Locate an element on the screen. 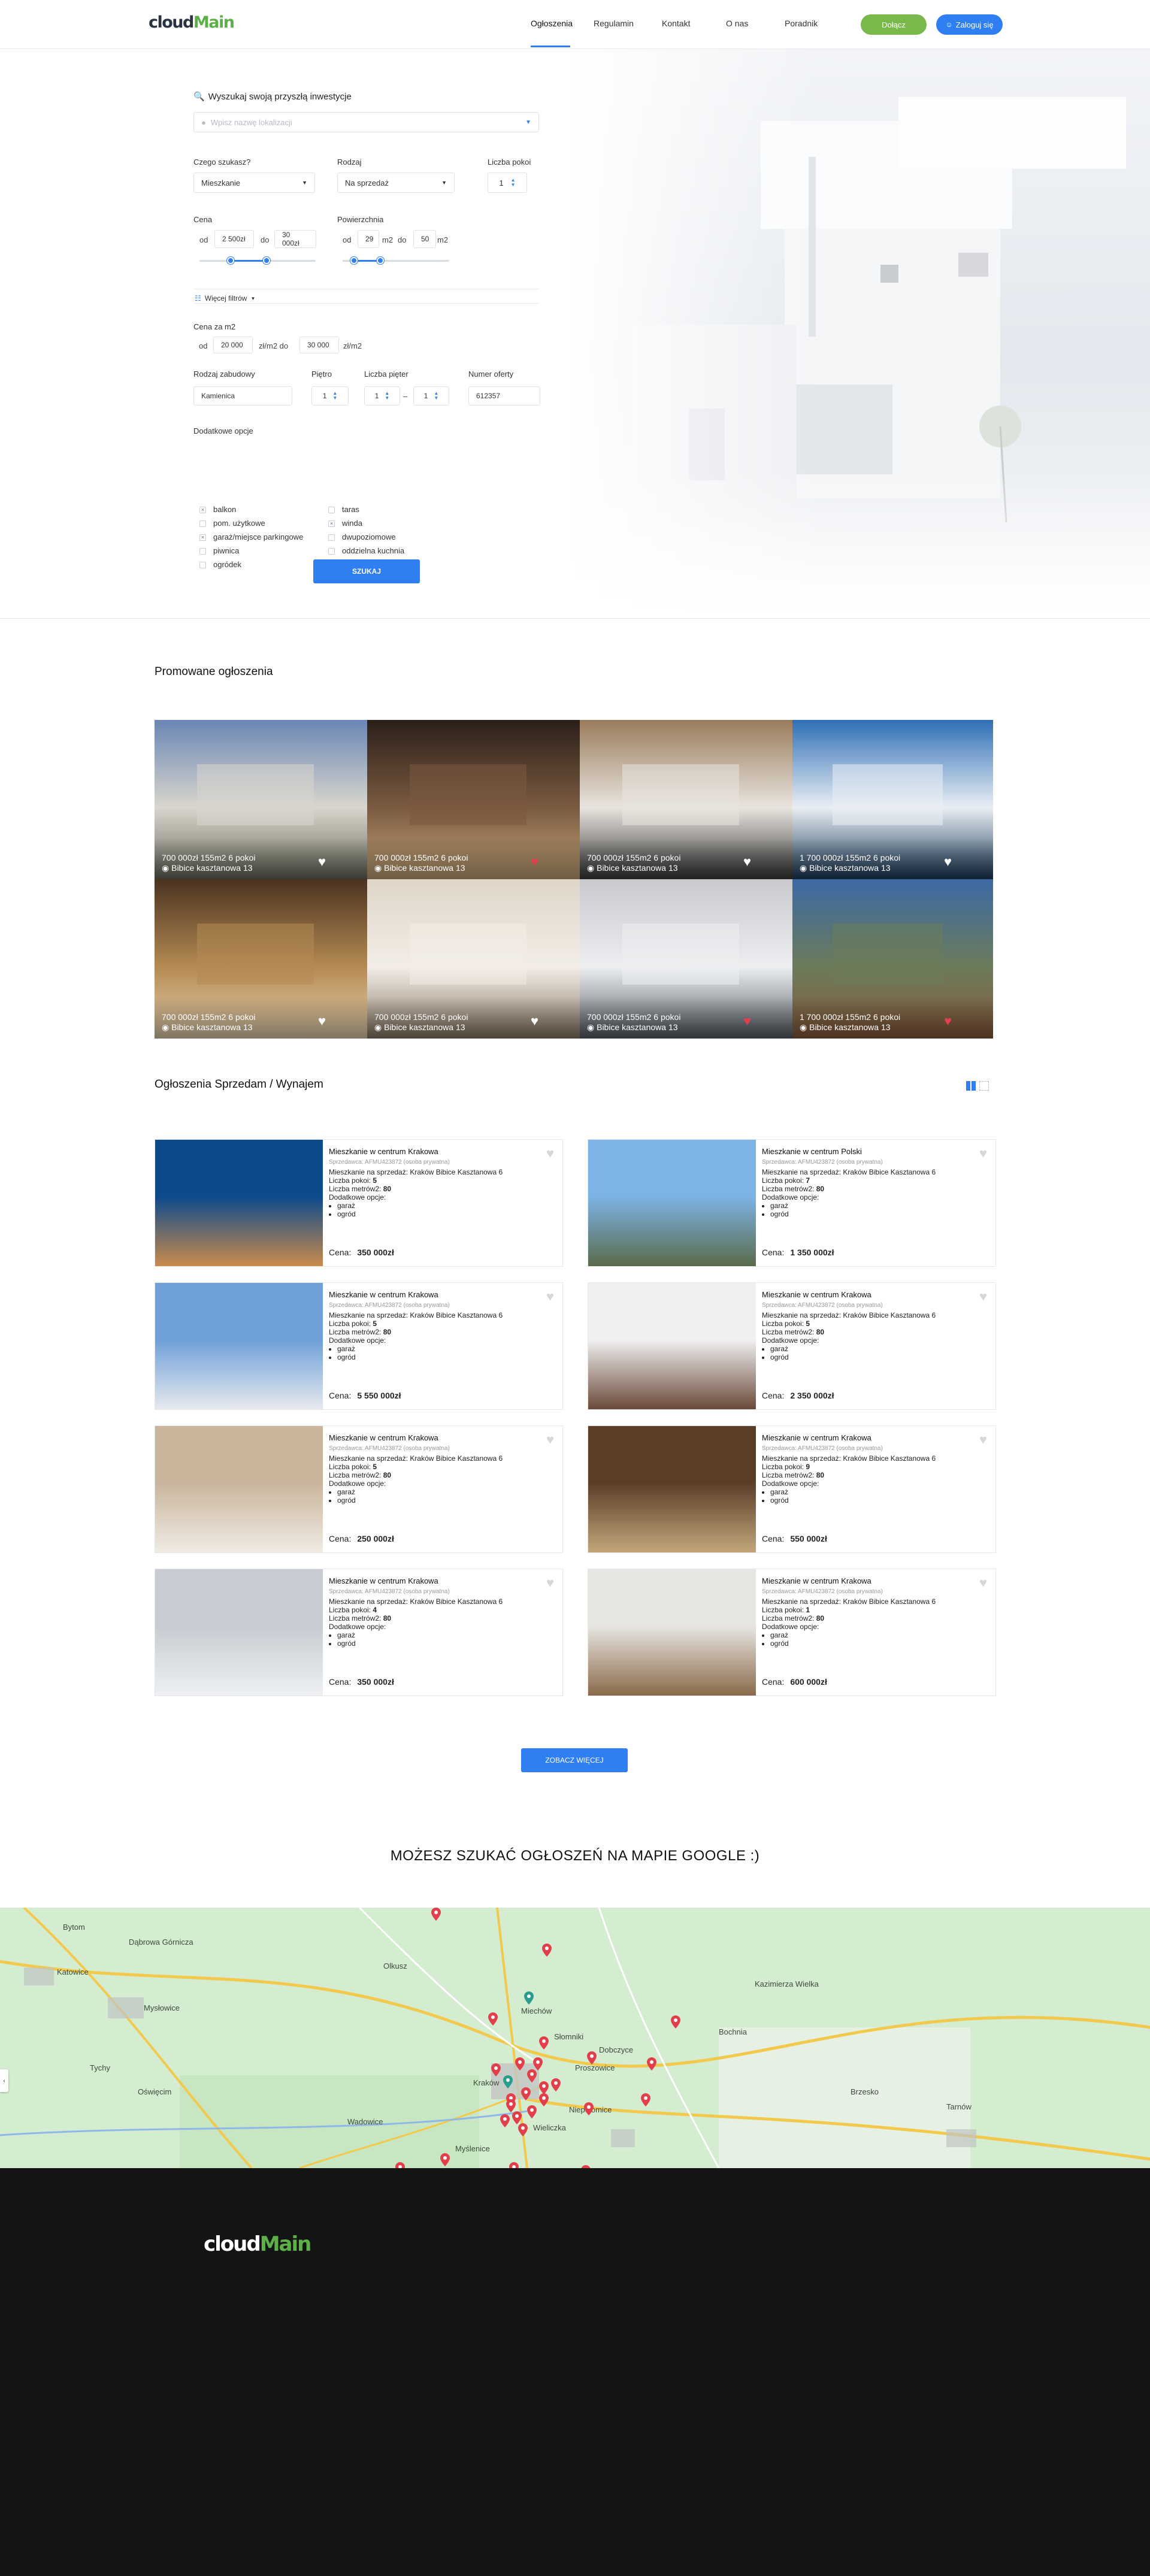 This screenshot has height=2576, width=1150. more-filters-toggle: ☷ Więcej filtrów ▼ is located at coordinates (225, 298).